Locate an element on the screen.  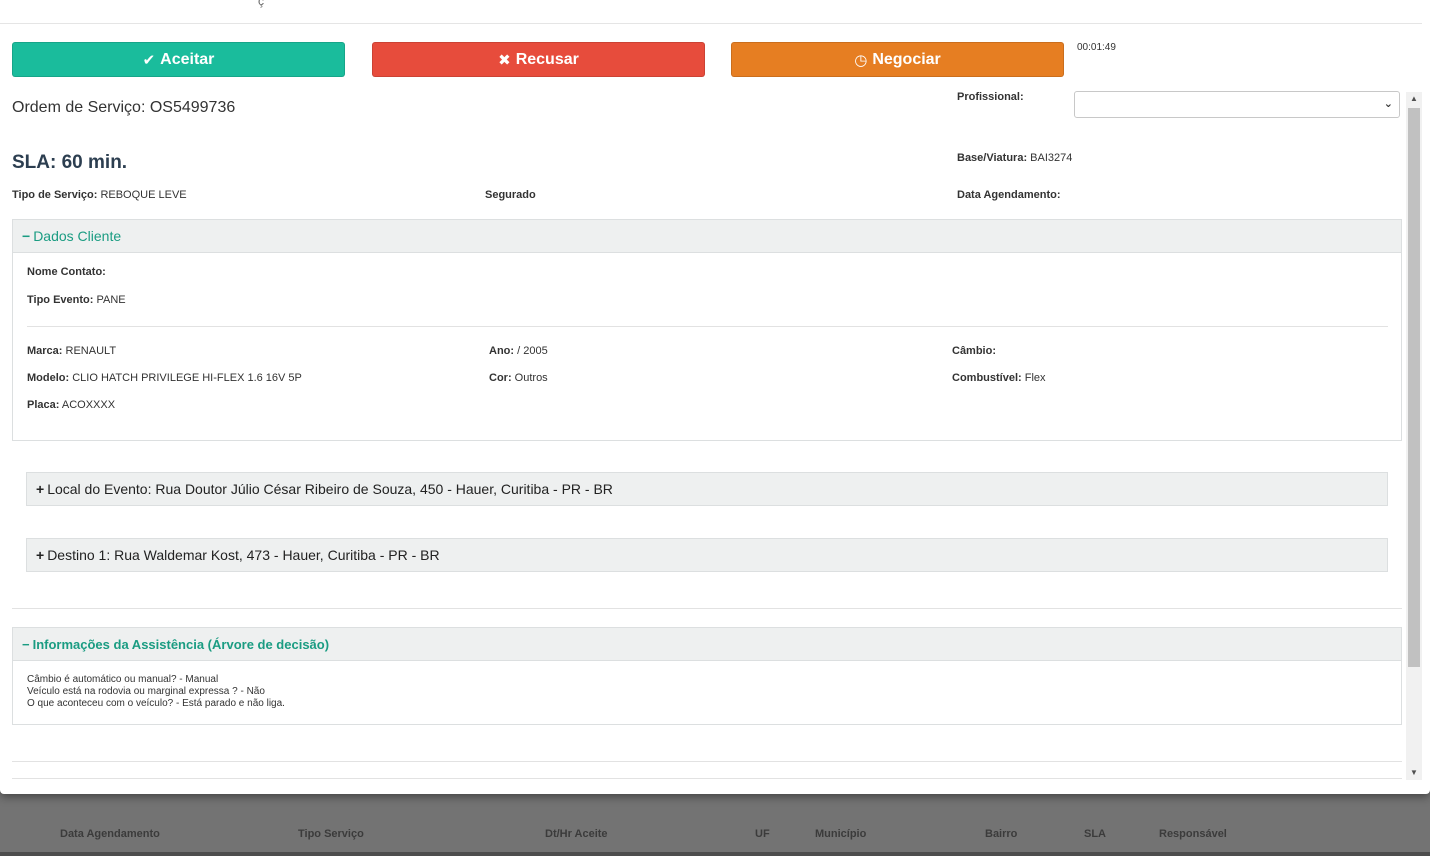
content-scrollbar: ▲ ▼ is located at coordinates (1414, 436).